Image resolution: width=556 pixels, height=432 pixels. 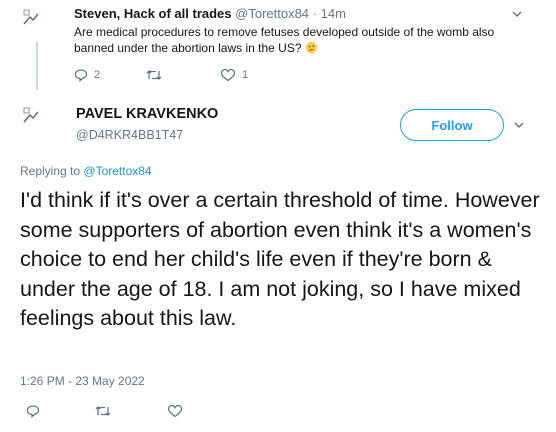 I want to click on replying-to-prefix: Replying to, so click(x=50, y=171).